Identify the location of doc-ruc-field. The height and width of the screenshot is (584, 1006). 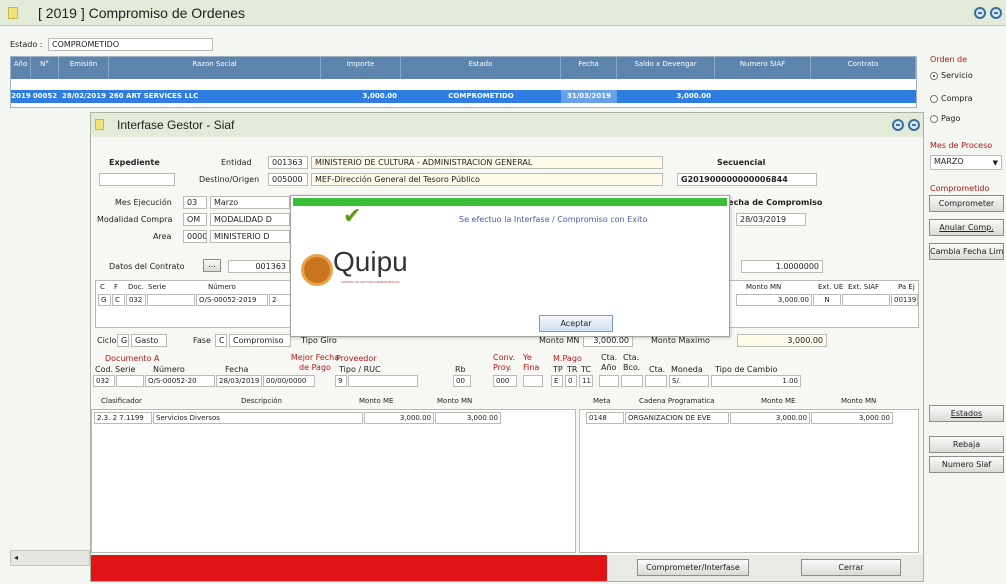
(383, 381).